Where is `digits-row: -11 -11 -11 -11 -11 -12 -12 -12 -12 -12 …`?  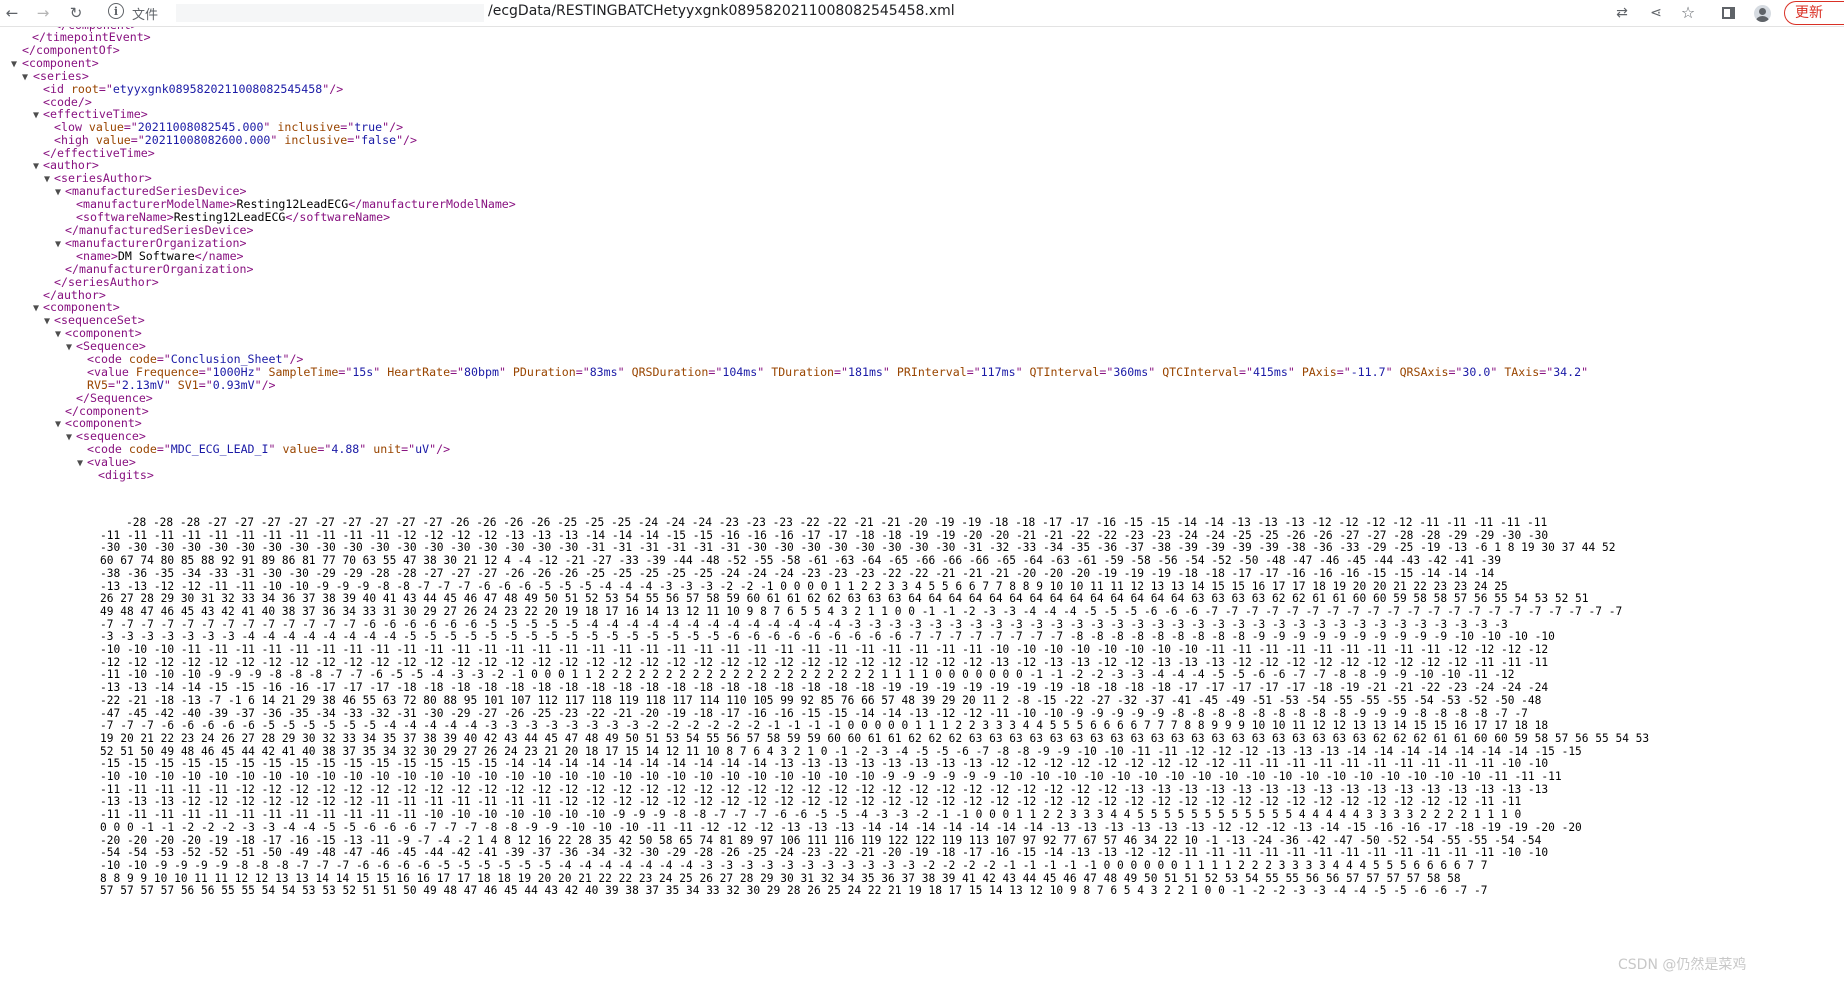
digits-row: -11 -11 -11 -11 -11 -12 -12 -12 -12 -12 … is located at coordinates (824, 789).